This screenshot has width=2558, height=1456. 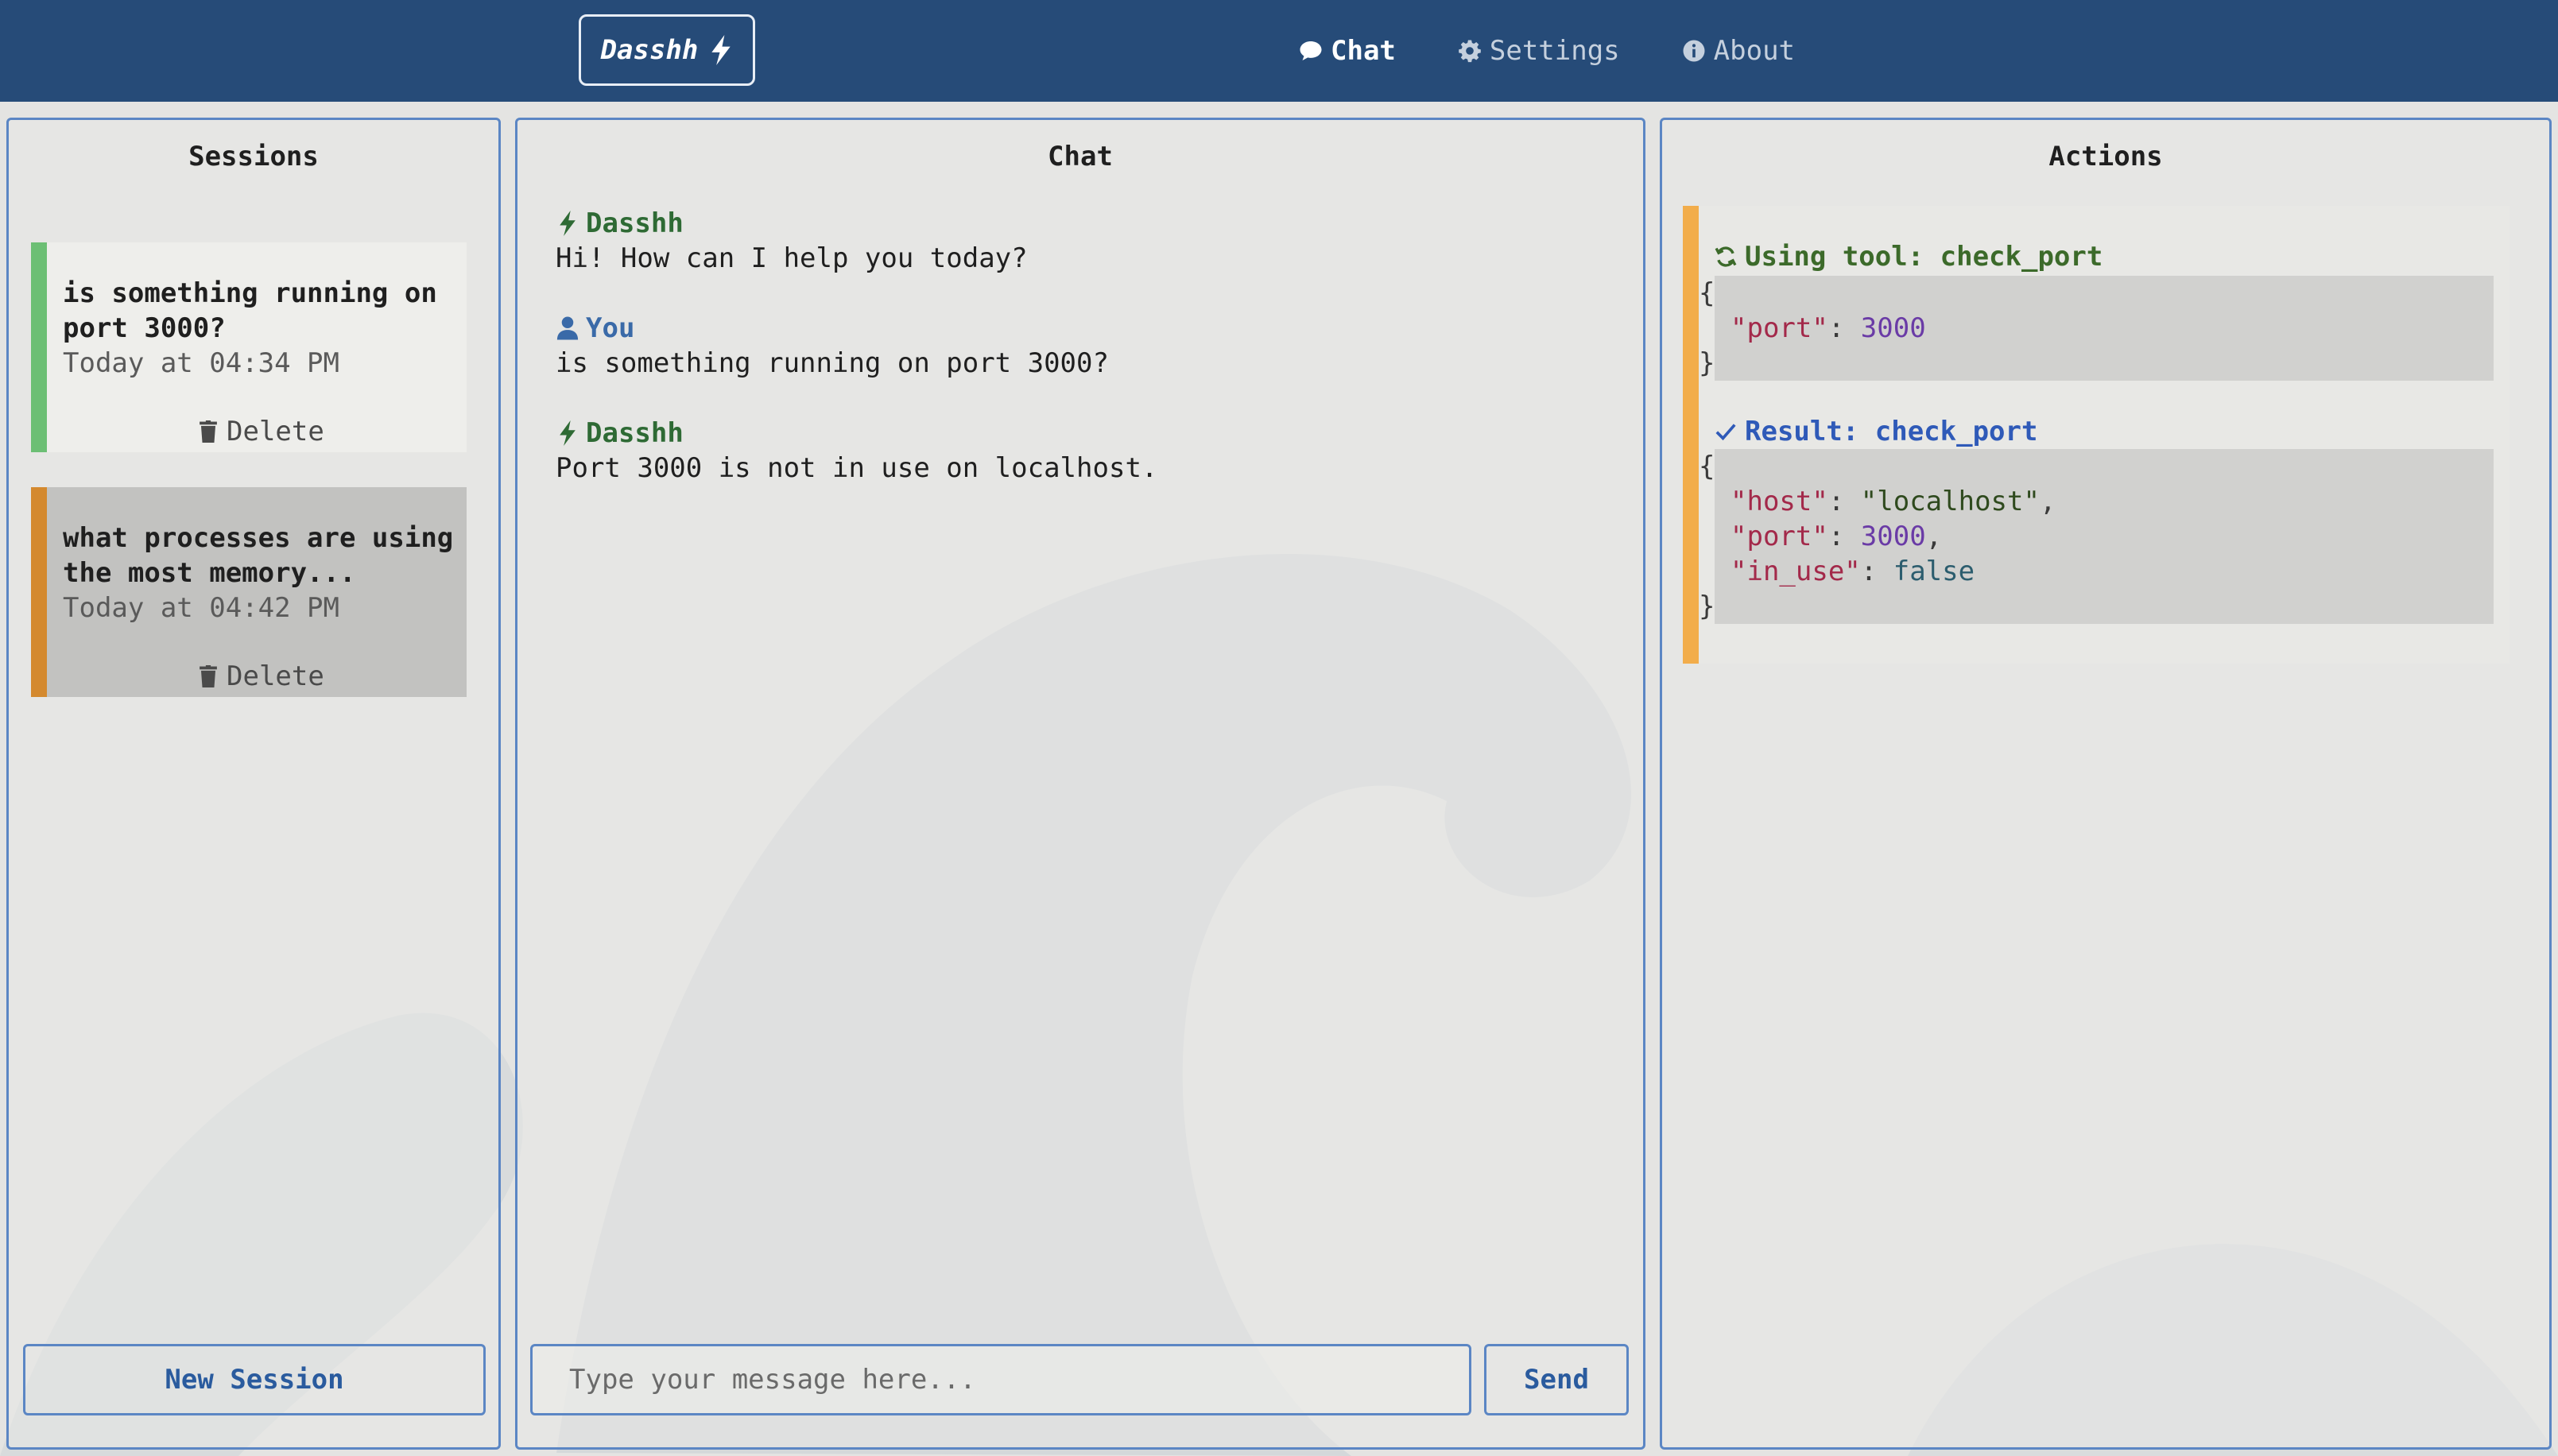 What do you see at coordinates (1363, 51) in the screenshot?
I see `nav-tab-chat-label: Chat` at bounding box center [1363, 51].